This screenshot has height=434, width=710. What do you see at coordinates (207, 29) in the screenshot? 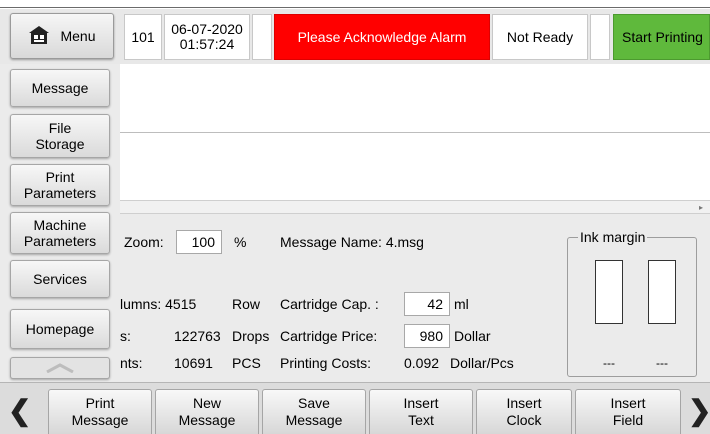
I see `date-text: 06-07-2020` at bounding box center [207, 29].